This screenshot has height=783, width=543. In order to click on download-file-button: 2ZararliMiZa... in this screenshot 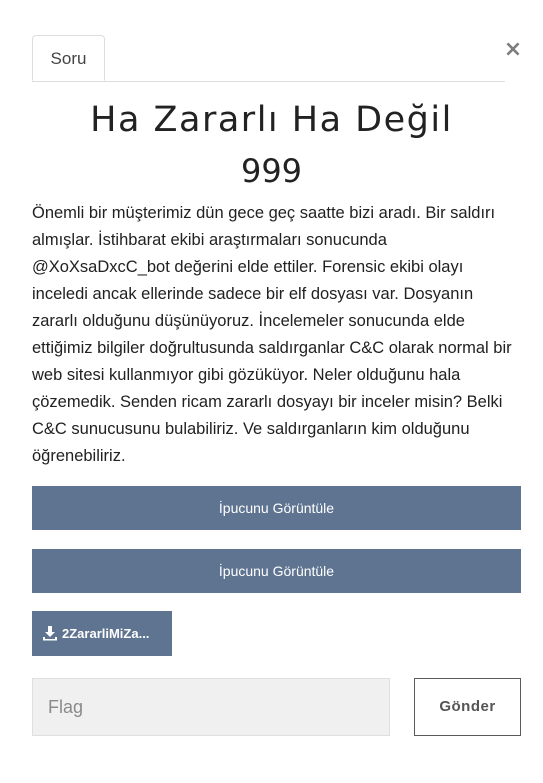, I will do `click(102, 633)`.